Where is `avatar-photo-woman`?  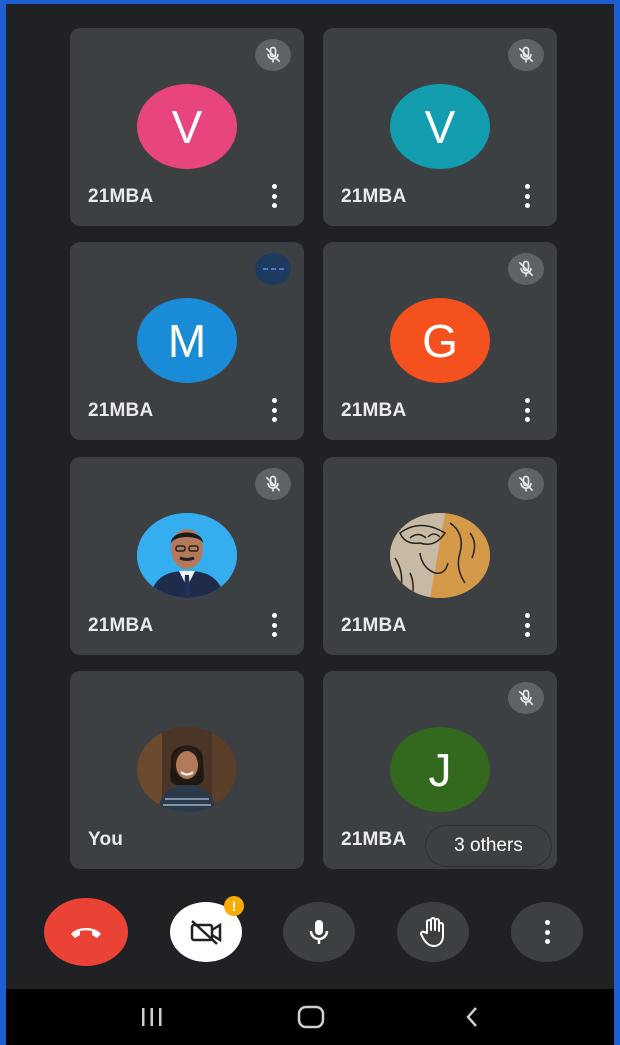 avatar-photo-woman is located at coordinates (187, 769).